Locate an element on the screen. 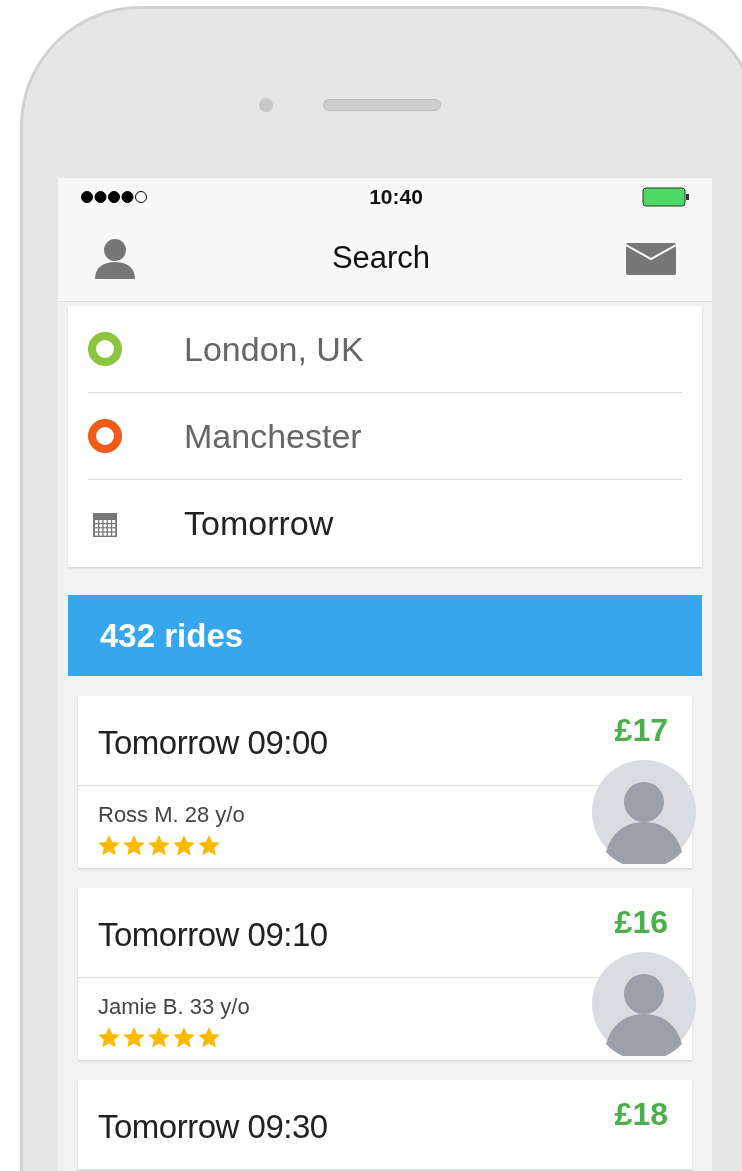 This screenshot has width=742, height=1171. profile-icon is located at coordinates (115, 258).